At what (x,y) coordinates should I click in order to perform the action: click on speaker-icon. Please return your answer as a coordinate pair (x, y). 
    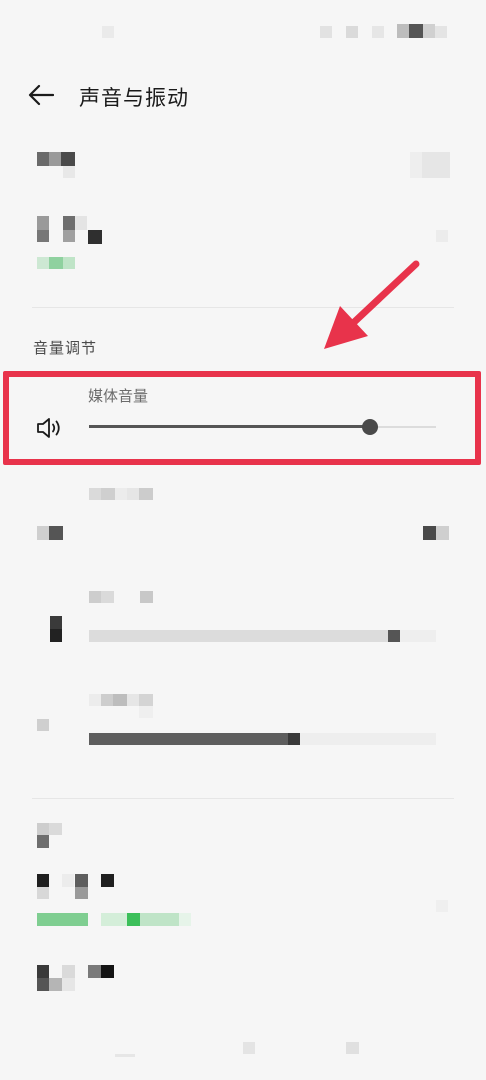
    Looking at the image, I should click on (49, 428).